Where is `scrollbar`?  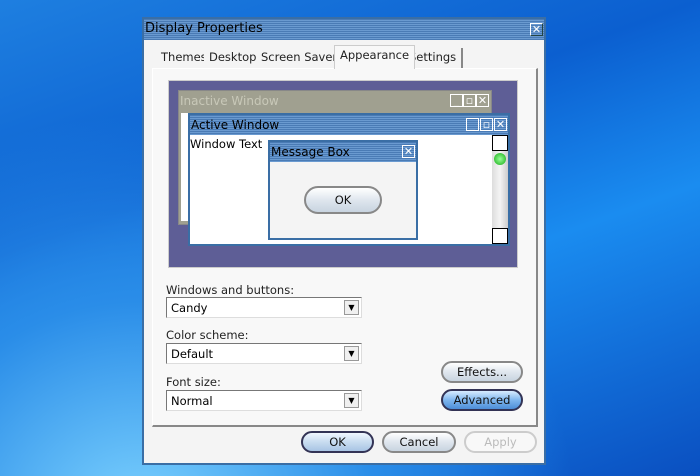
scrollbar is located at coordinates (500, 189).